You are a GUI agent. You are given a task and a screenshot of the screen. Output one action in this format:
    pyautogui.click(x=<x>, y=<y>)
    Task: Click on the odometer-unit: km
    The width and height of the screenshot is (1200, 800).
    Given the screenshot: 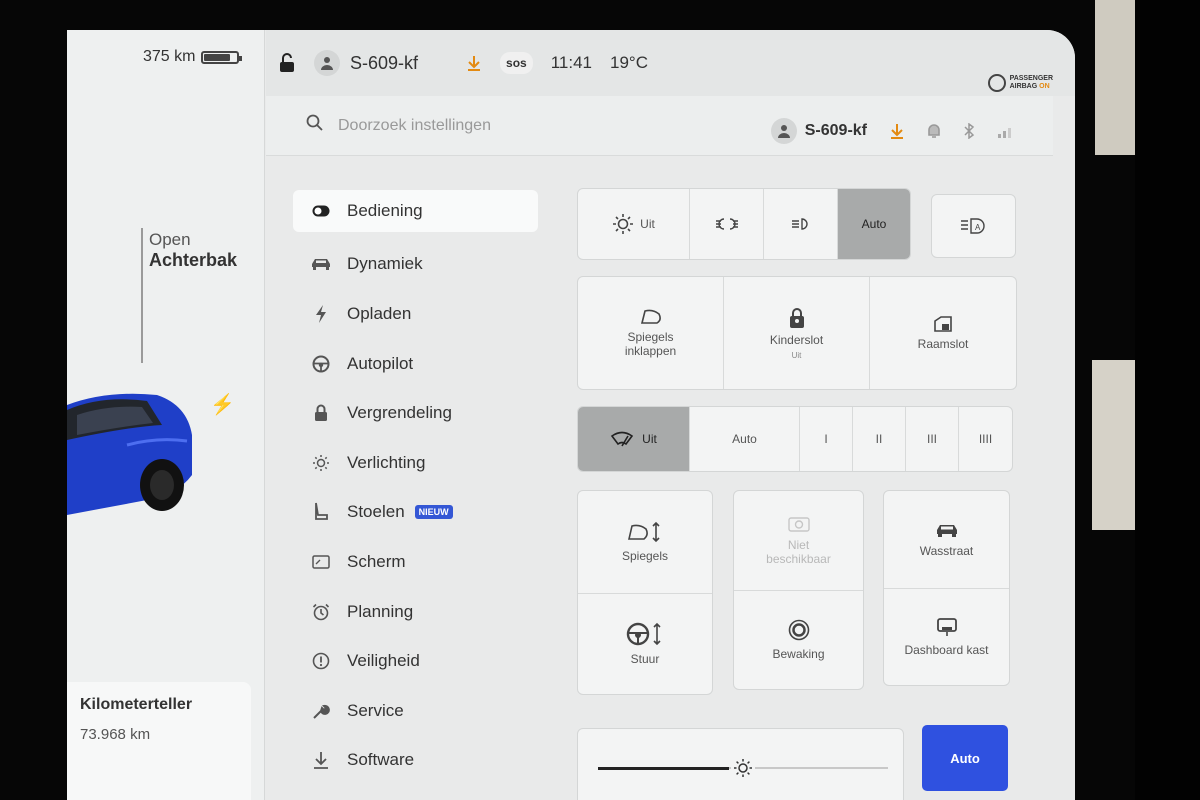 What is the action you would take?
    pyautogui.click(x=140, y=734)
    